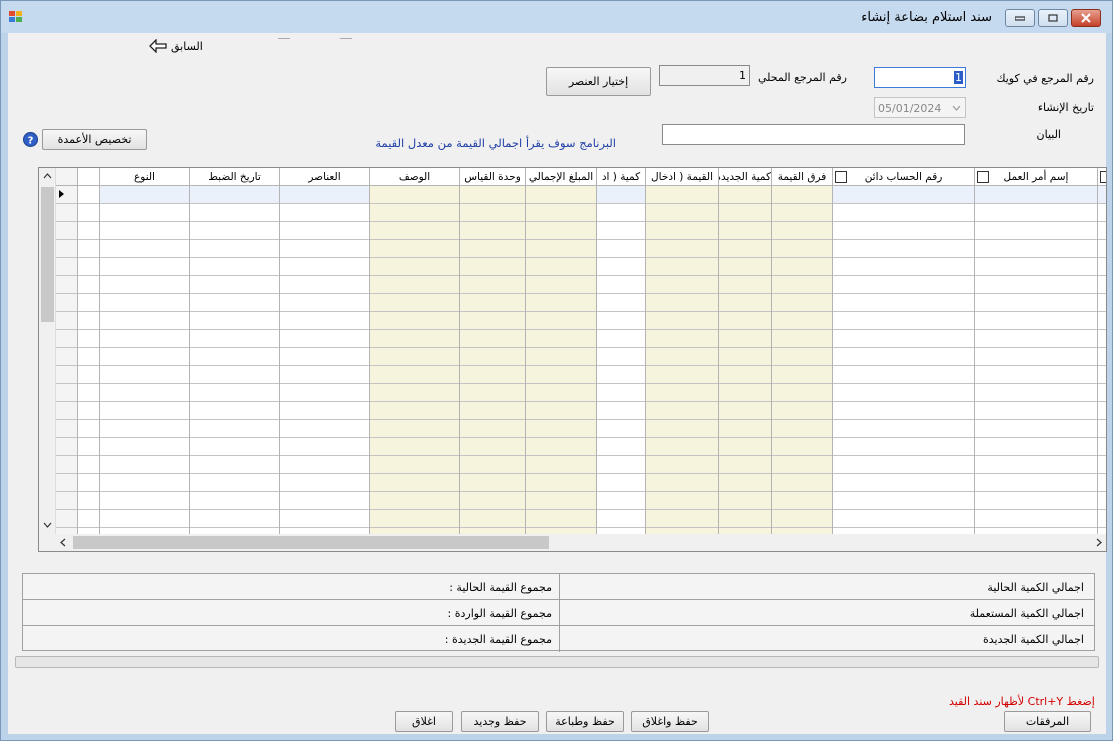 The image size is (1113, 741). What do you see at coordinates (414, 177) in the screenshot?
I see `column-header: الوصف` at bounding box center [414, 177].